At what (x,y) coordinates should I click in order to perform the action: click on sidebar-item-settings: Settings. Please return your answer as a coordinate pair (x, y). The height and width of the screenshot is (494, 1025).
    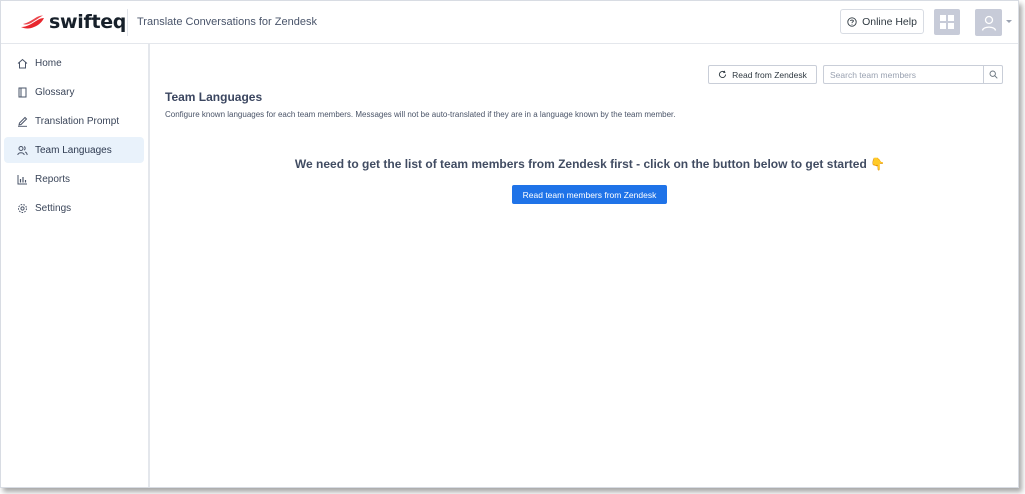
    Looking at the image, I should click on (74, 208).